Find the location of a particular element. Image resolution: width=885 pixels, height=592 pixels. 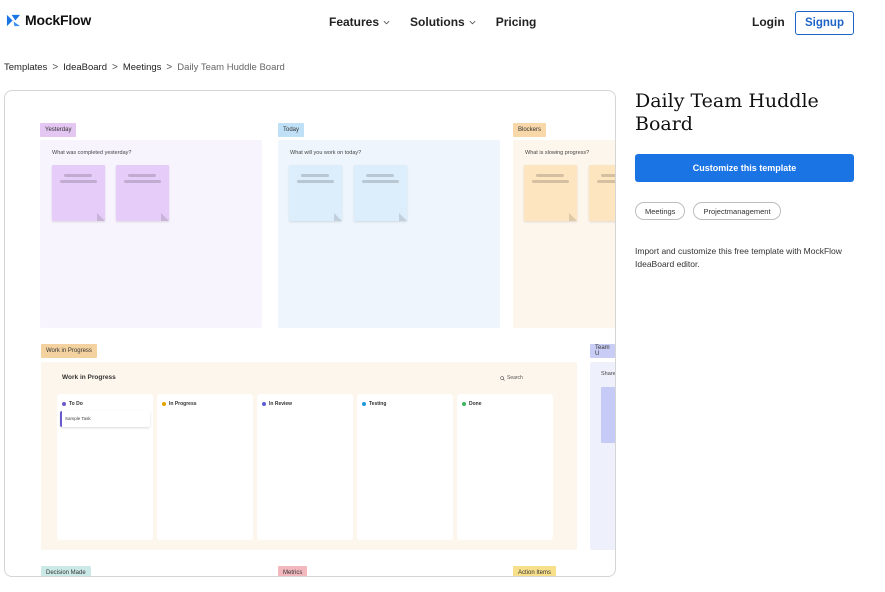

template-tags: Meetings Projectmanagement is located at coordinates (708, 211).